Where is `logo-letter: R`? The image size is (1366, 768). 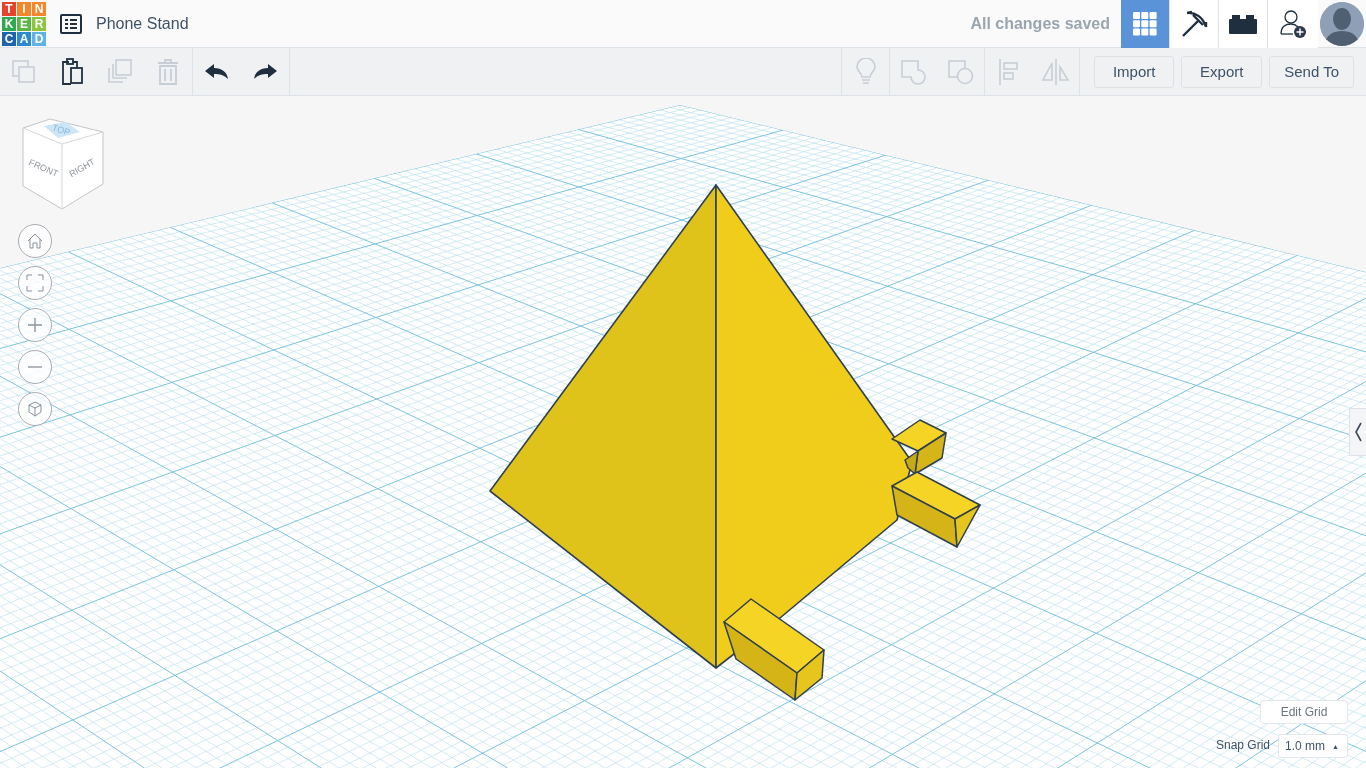 logo-letter: R is located at coordinates (39, 24).